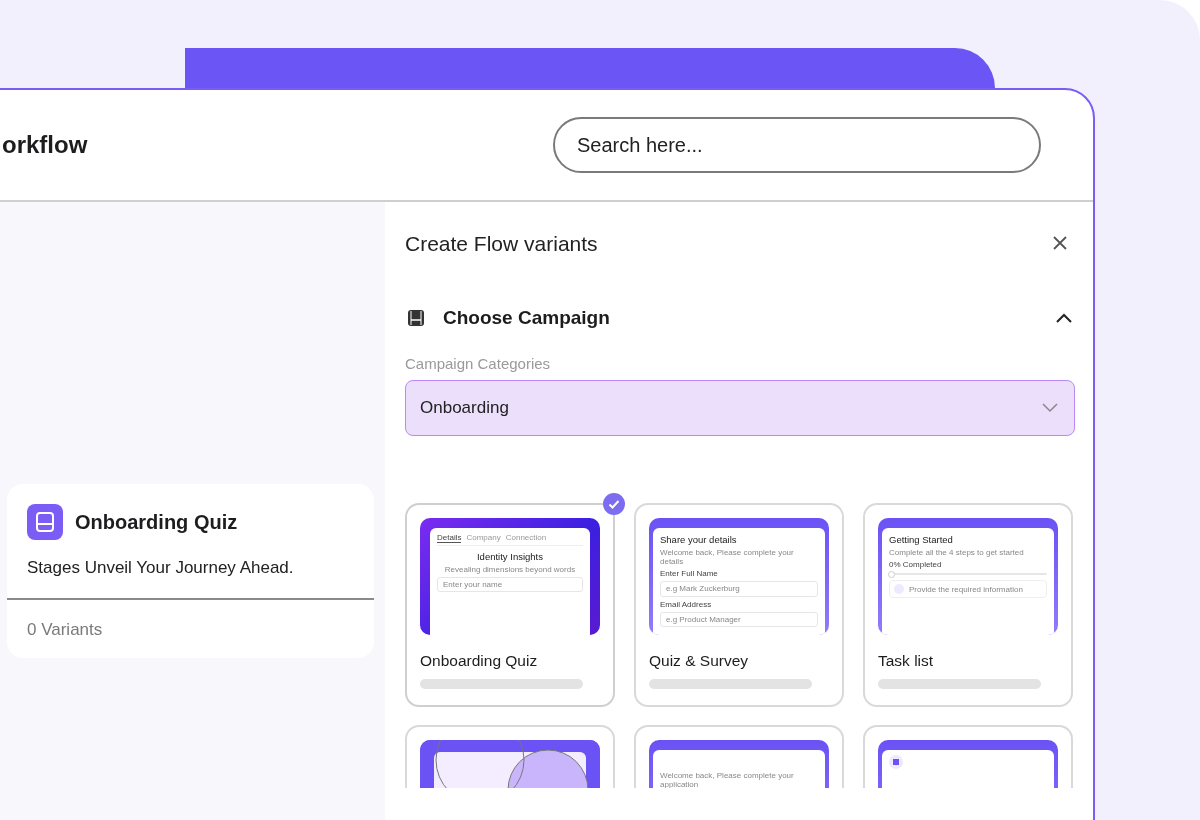 This screenshot has width=1200, height=820. I want to click on preview-title: Share your details, so click(699, 540).